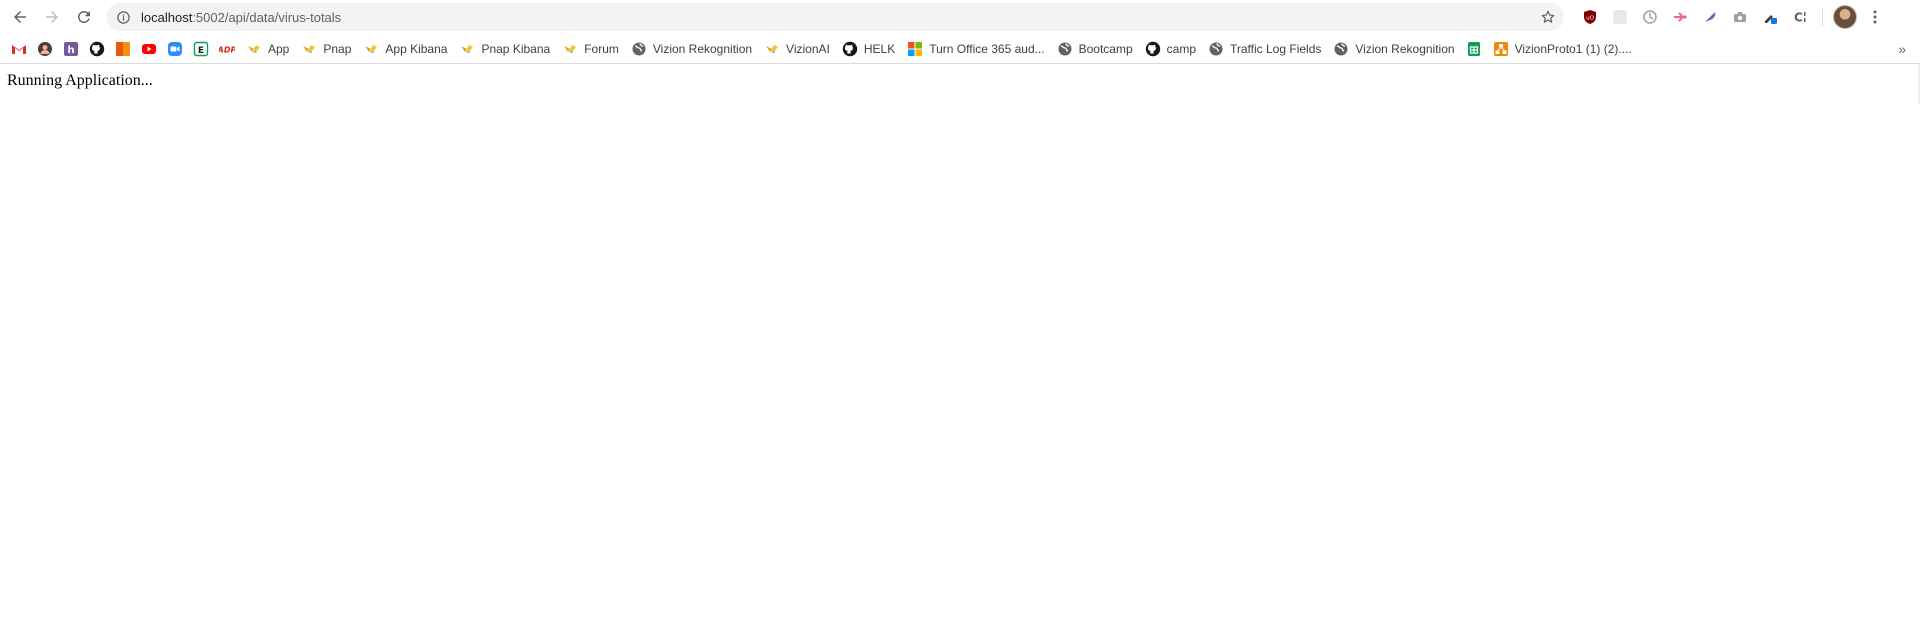  I want to click on bookmark-adp: ADP, so click(227, 49).